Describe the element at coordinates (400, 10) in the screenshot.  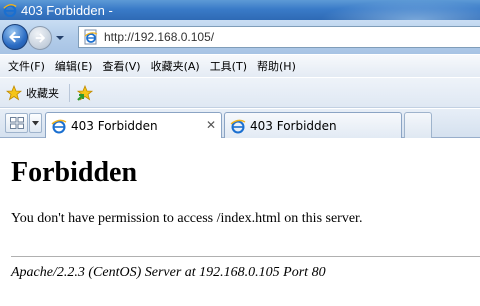
I see `title-bar-glow` at that location.